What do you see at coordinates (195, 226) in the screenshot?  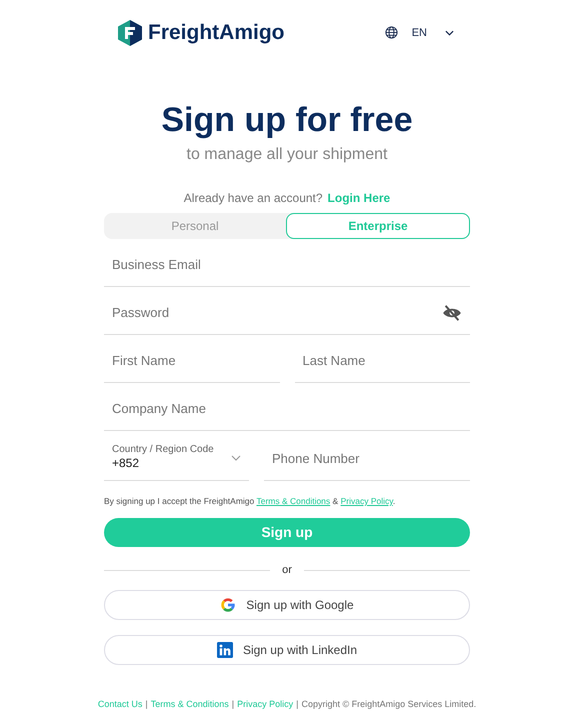 I see `account-type-tab: Personal` at bounding box center [195, 226].